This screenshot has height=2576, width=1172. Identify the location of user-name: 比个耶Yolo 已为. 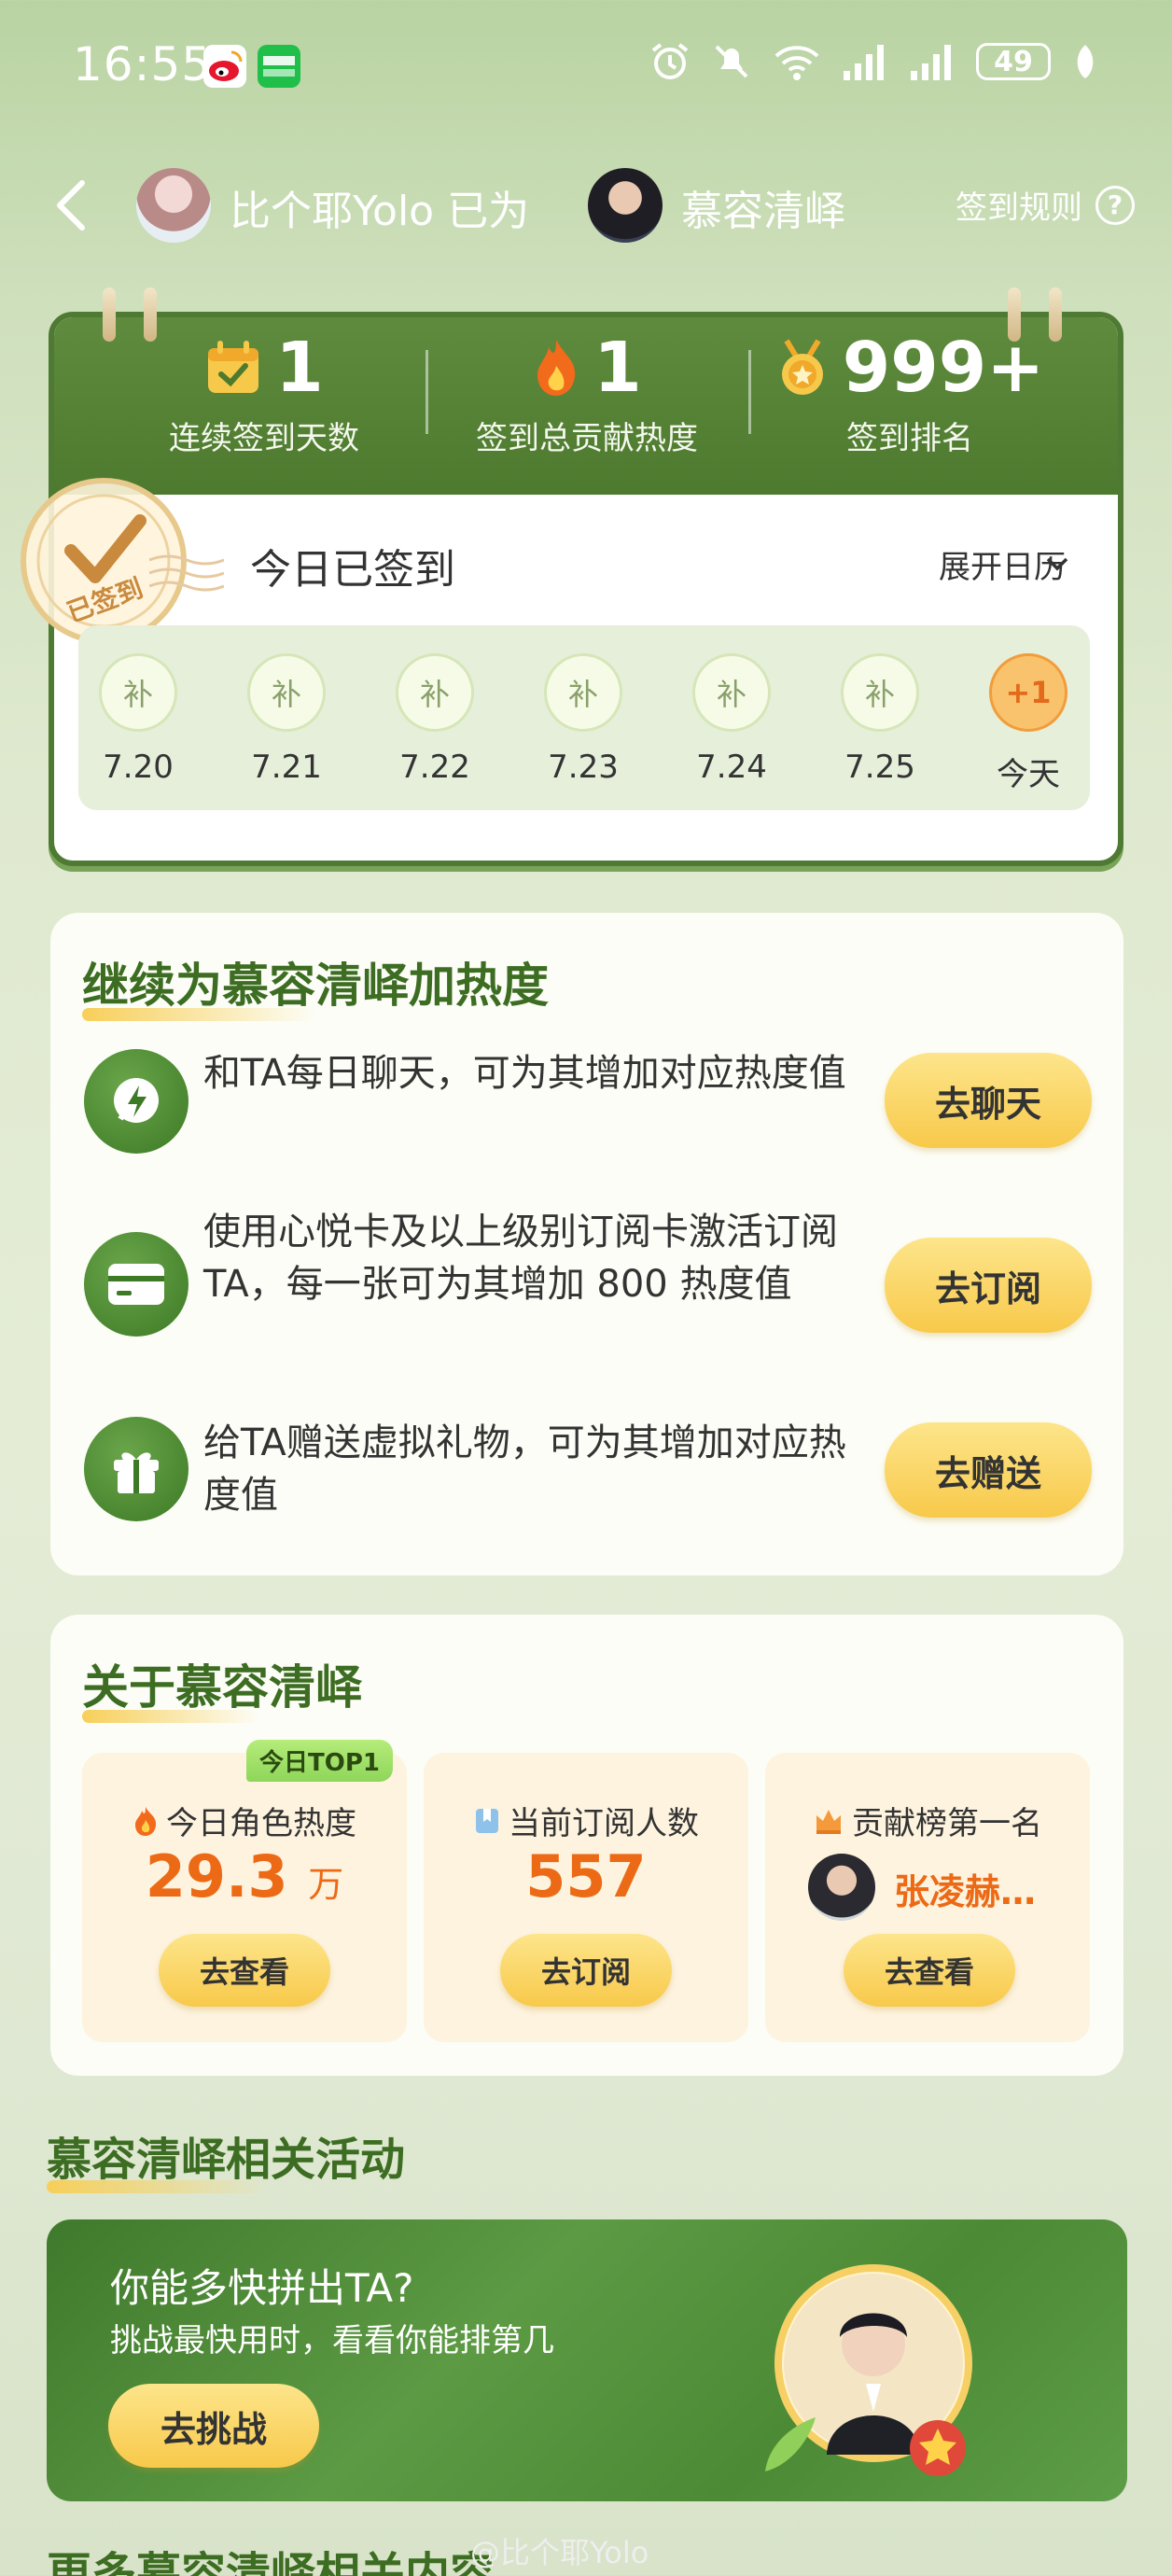
(380, 211).